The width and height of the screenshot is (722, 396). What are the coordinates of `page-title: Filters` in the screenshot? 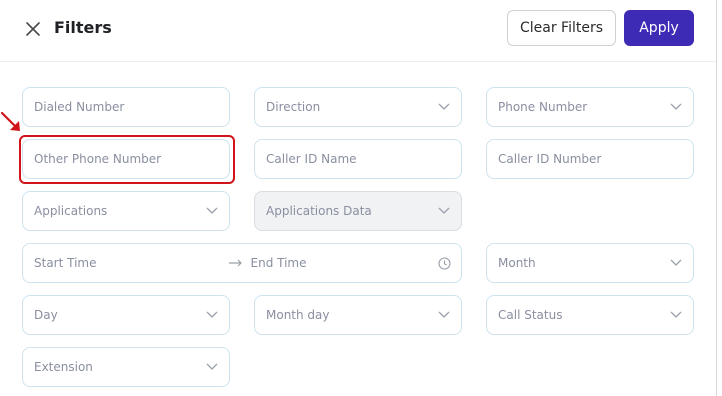 It's located at (83, 27).